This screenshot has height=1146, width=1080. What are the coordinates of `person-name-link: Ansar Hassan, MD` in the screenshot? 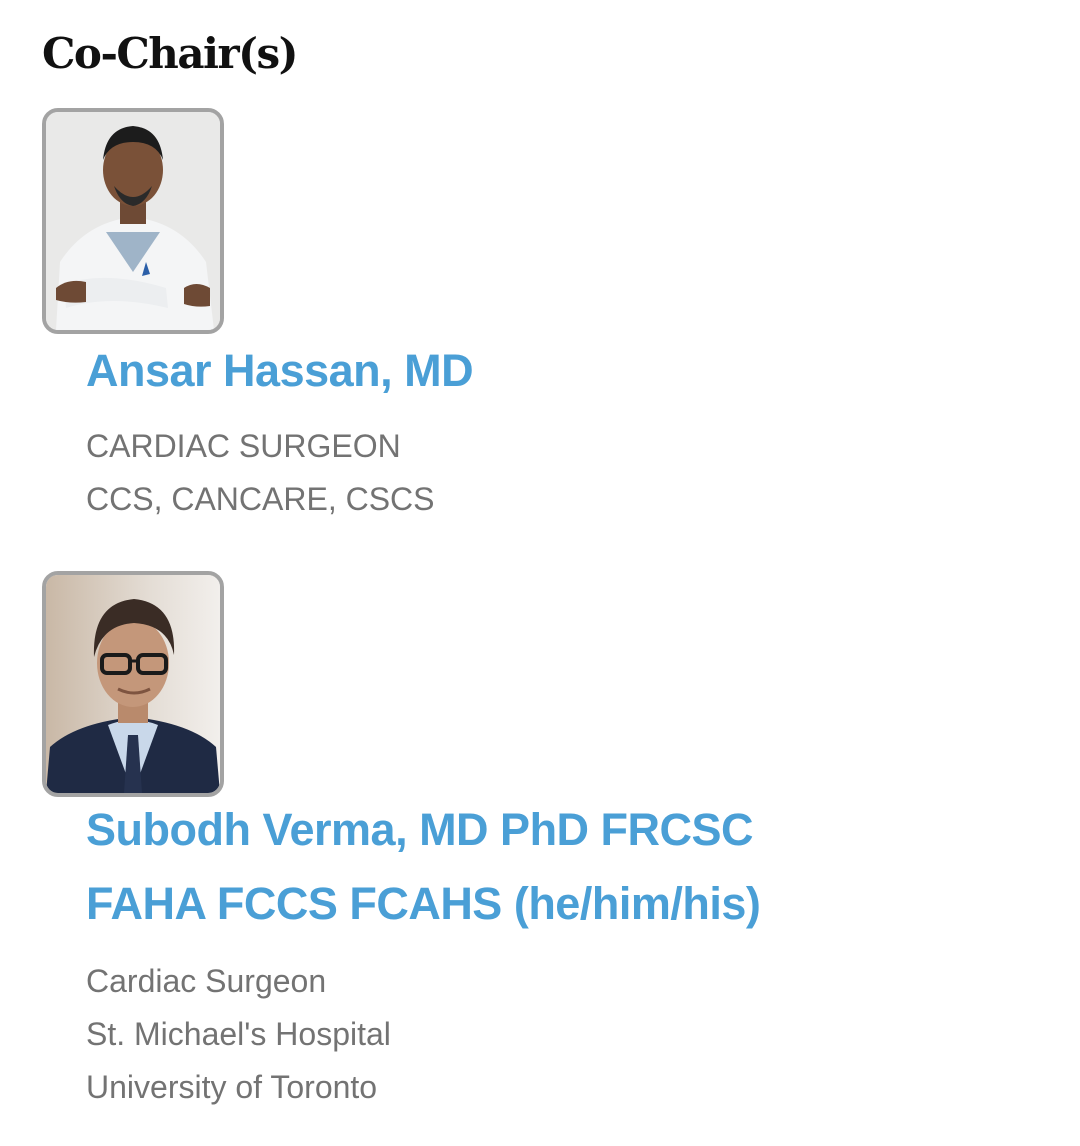 It's located at (280, 371).